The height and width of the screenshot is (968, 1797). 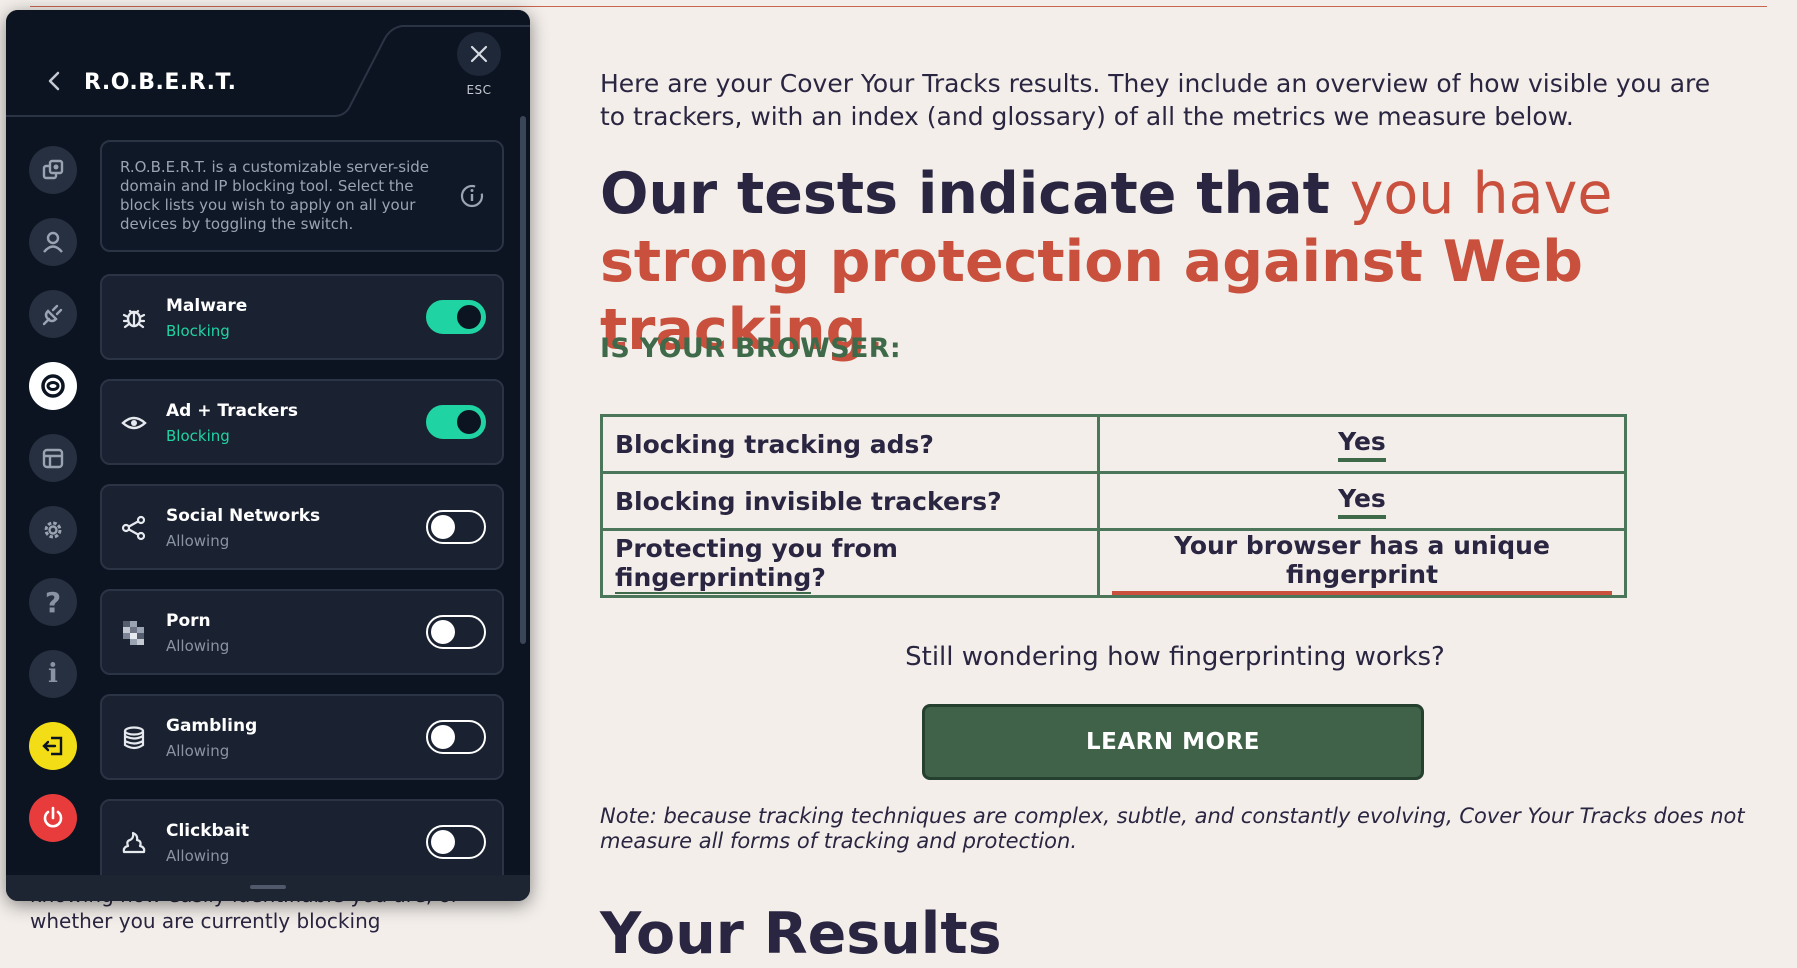 I want to click on panel-bottom-bar, so click(x=268, y=888).